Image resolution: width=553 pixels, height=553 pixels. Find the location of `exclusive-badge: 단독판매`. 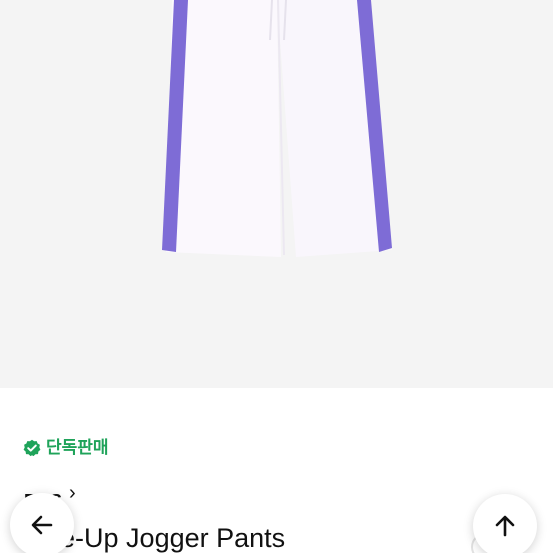

exclusive-badge: 단독판매 is located at coordinates (66, 448).